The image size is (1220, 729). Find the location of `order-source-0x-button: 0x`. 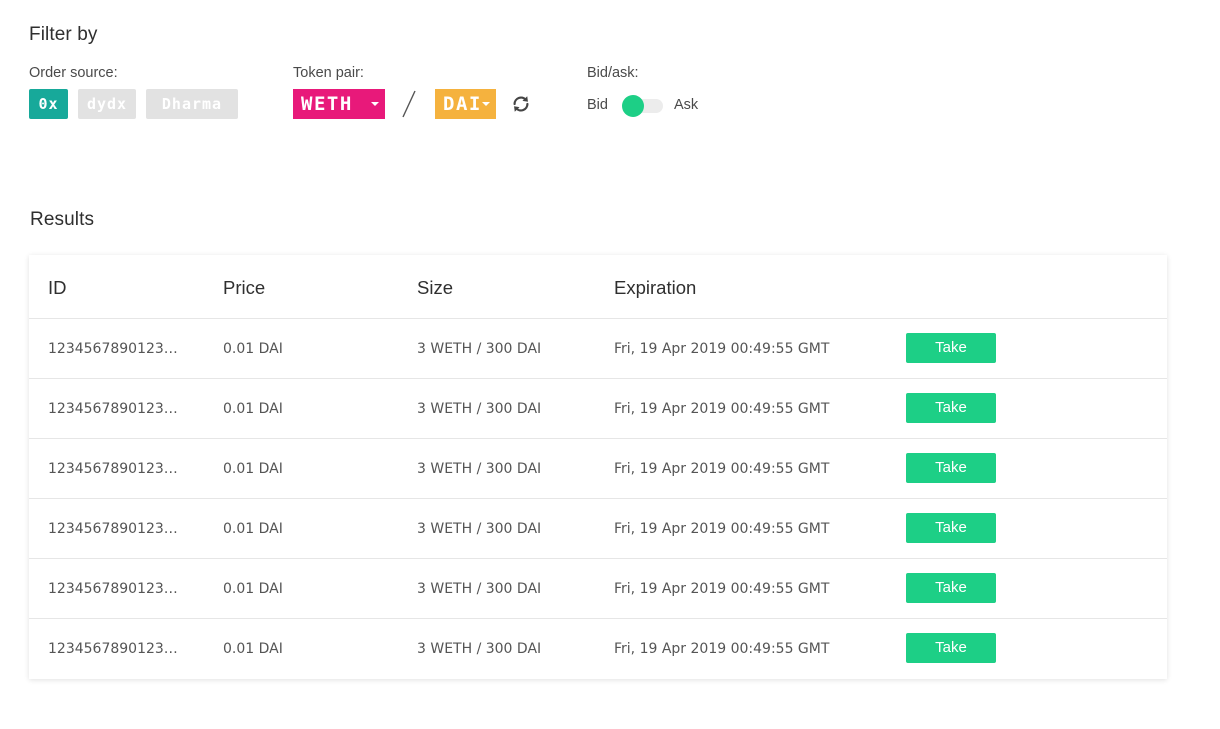

order-source-0x-button: 0x is located at coordinates (48, 104).